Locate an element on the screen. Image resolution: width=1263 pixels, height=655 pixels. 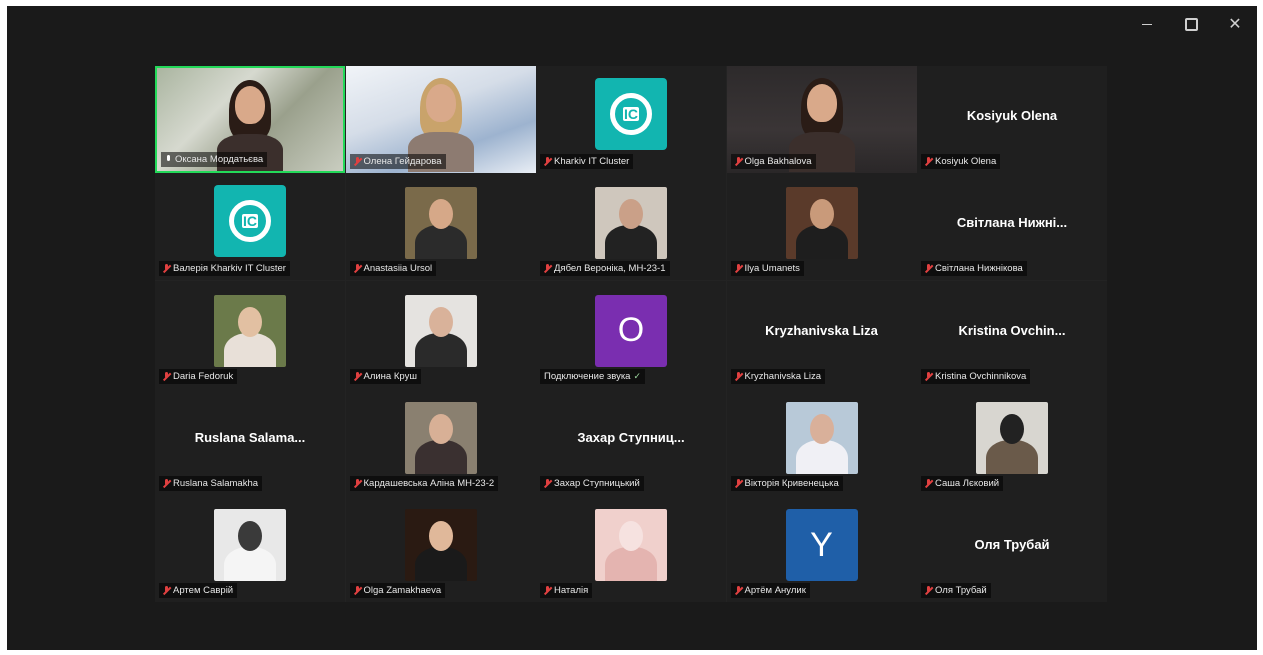
participant-tile: Kosiyuk Olena Kosiyuk Olena is located at coordinates (1012, 119).